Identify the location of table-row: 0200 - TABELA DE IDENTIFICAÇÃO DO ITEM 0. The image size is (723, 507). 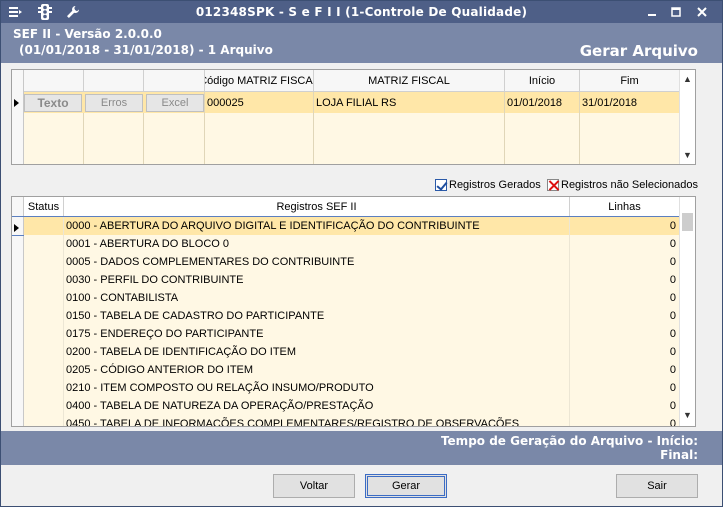
(346, 352).